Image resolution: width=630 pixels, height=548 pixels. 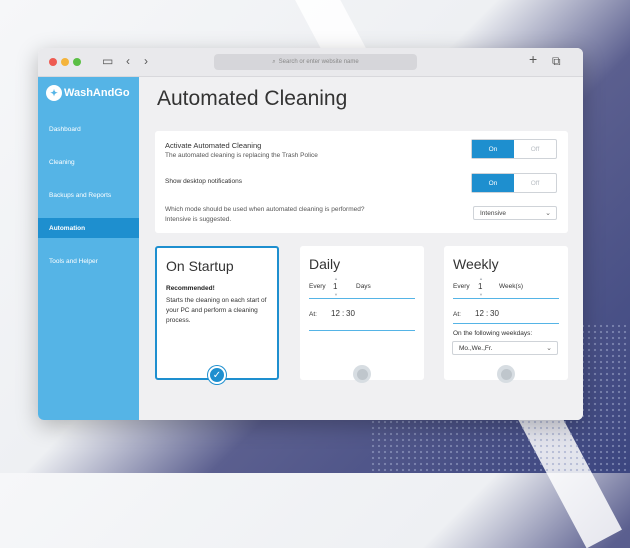 I want to click on daily-minute: 30, so click(x=350, y=313).